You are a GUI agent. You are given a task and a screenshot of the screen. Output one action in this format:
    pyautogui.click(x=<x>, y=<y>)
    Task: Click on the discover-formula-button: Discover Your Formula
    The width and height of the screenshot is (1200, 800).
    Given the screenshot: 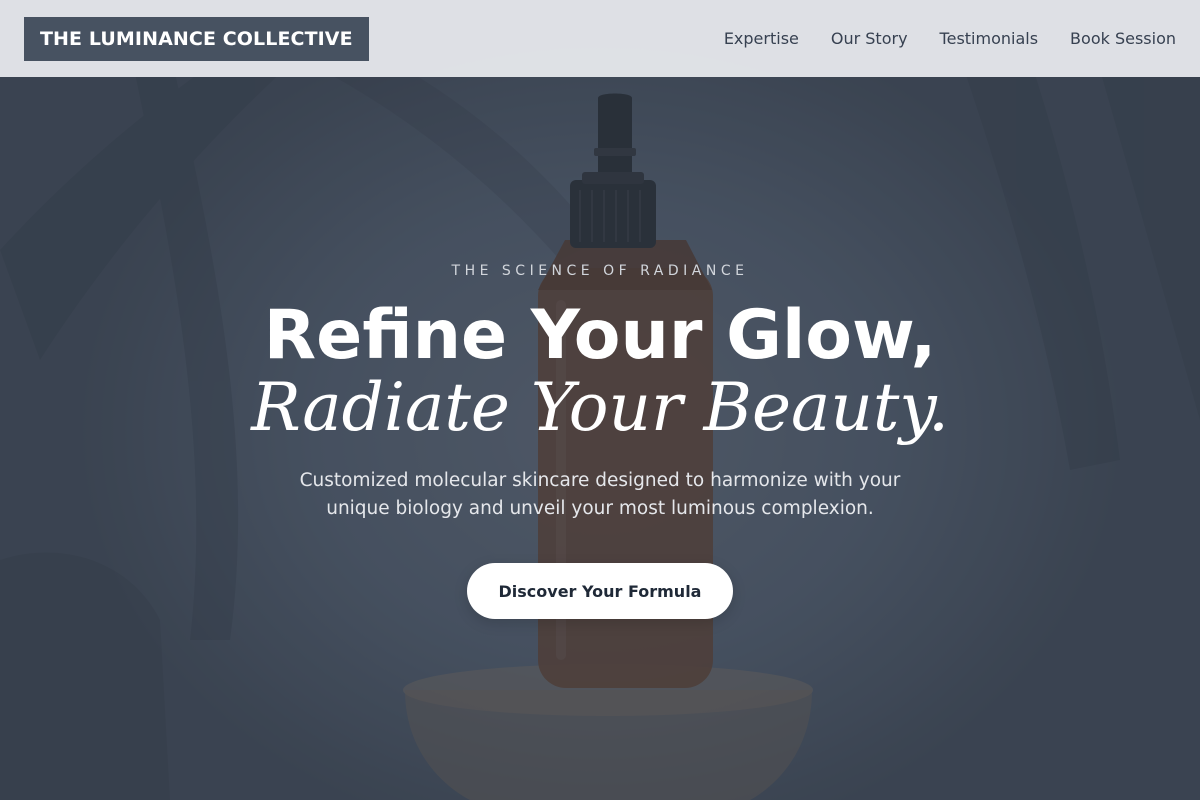 What is the action you would take?
    pyautogui.click(x=600, y=591)
    